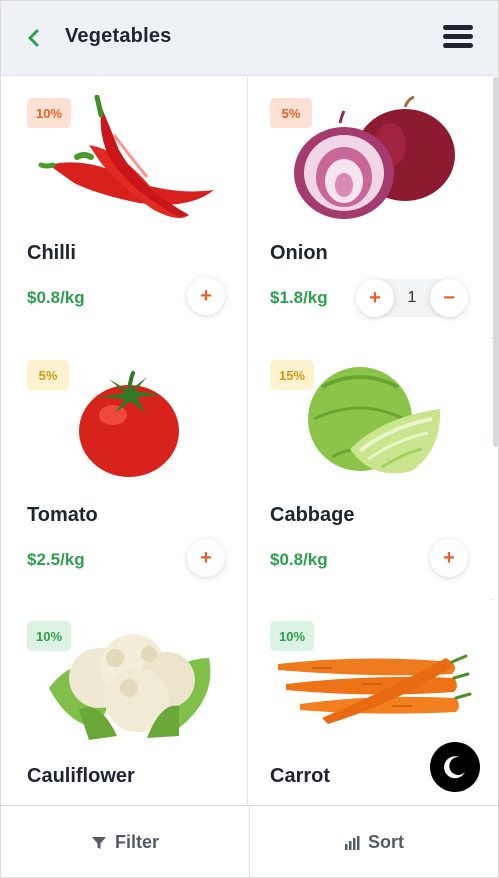 This screenshot has width=499, height=878. What do you see at coordinates (458, 27) in the screenshot?
I see `hamburger-menu-icon` at bounding box center [458, 27].